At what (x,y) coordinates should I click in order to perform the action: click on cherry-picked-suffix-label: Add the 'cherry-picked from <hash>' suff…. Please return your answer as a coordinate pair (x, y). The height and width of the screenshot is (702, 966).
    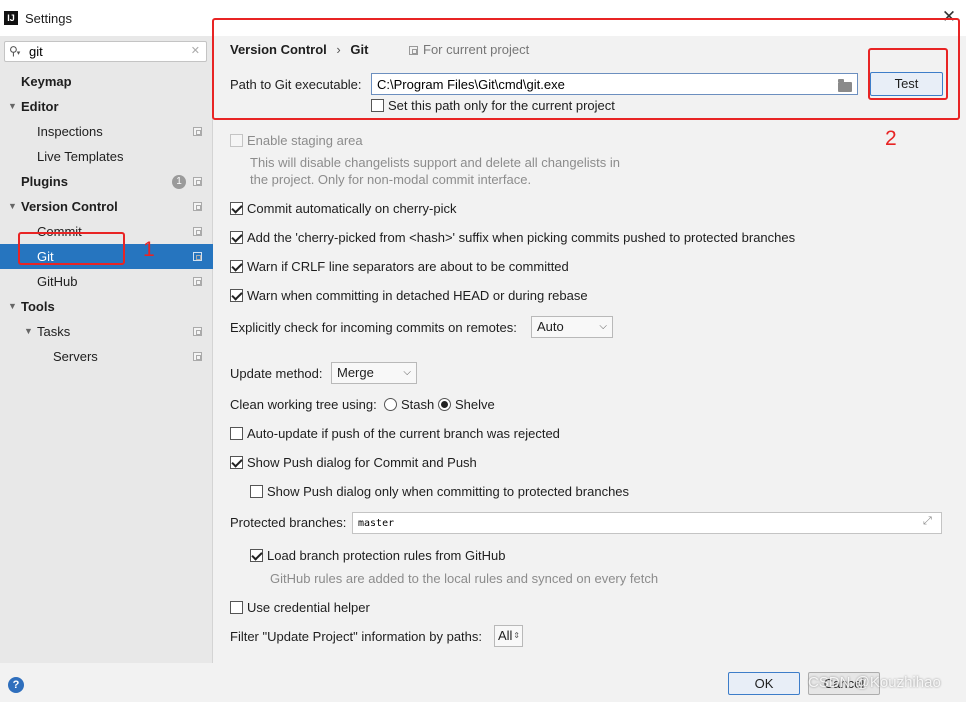
    Looking at the image, I should click on (521, 237).